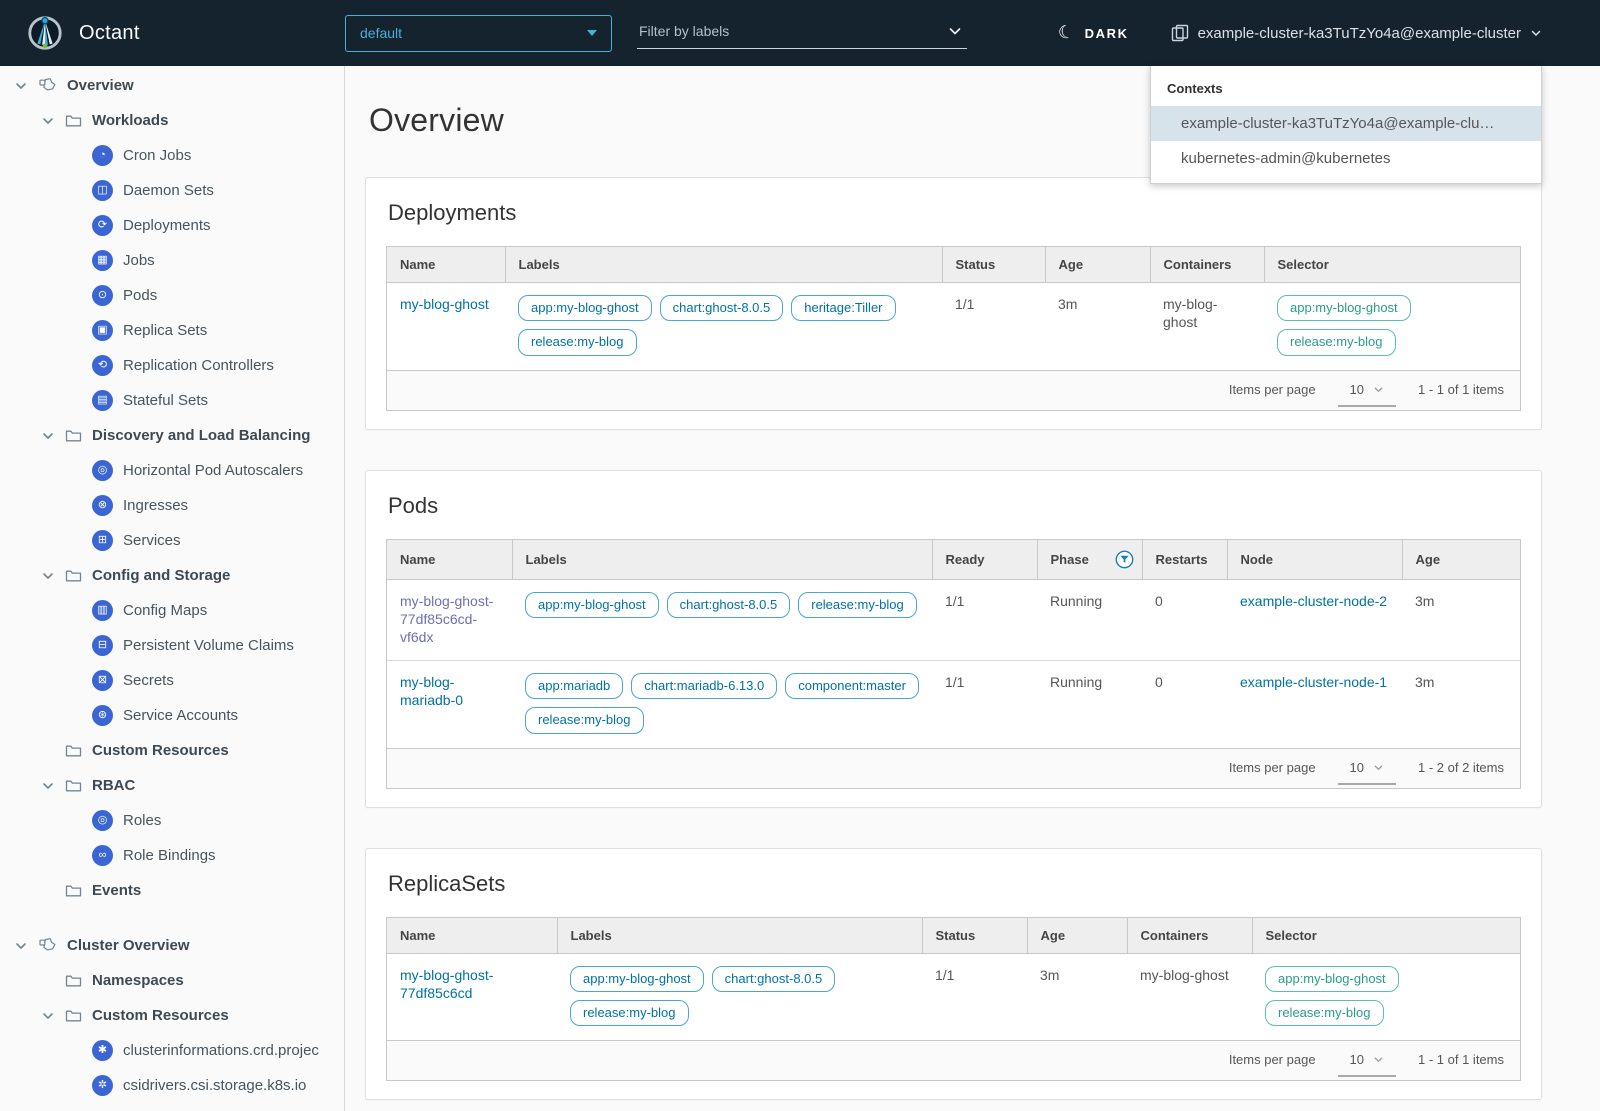 The height and width of the screenshot is (1111, 1600). What do you see at coordinates (704, 686) in the screenshot?
I see `label-pill: chart:mariadb-6.13.0` at bounding box center [704, 686].